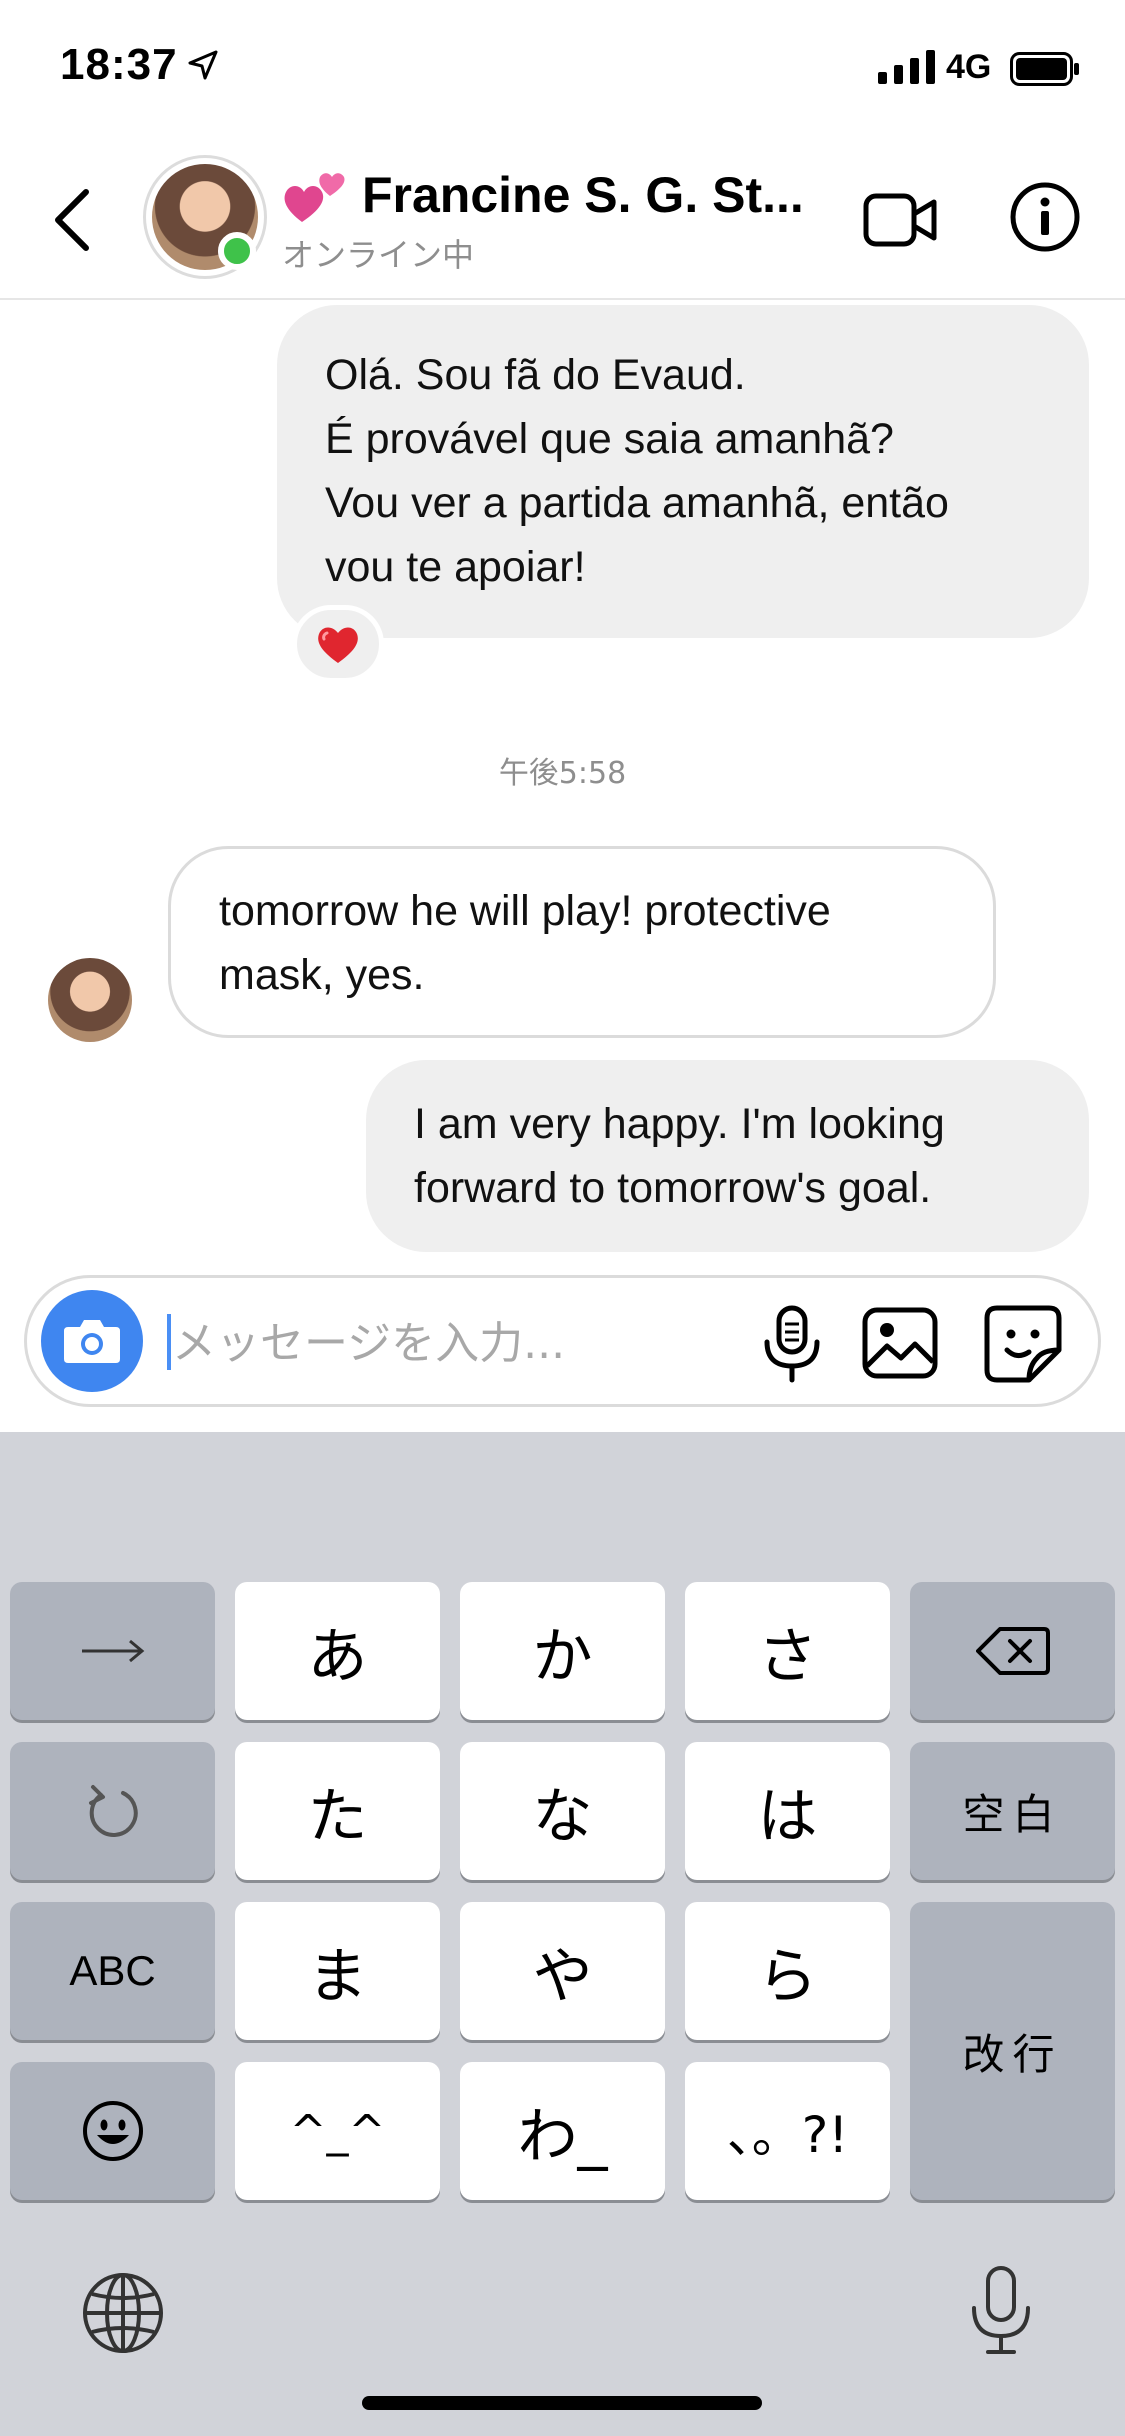  I want to click on undo-icon, so click(113, 1811).